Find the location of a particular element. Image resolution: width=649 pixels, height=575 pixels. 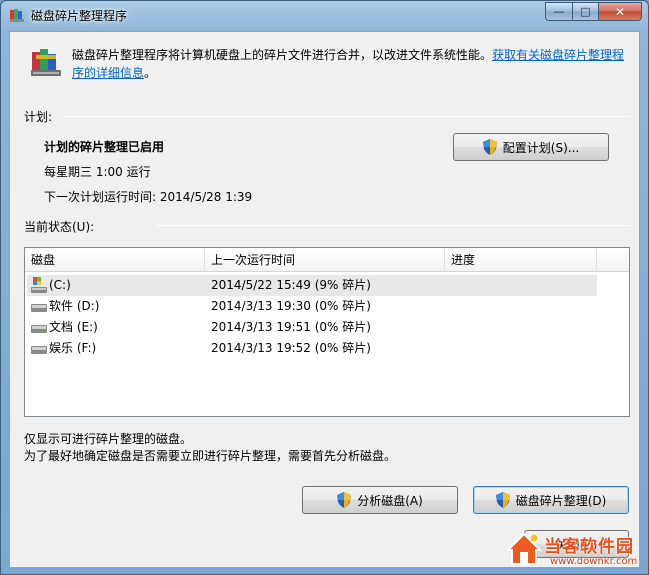

window-title: 磁盘碎片整理程序 is located at coordinates (79, 16).